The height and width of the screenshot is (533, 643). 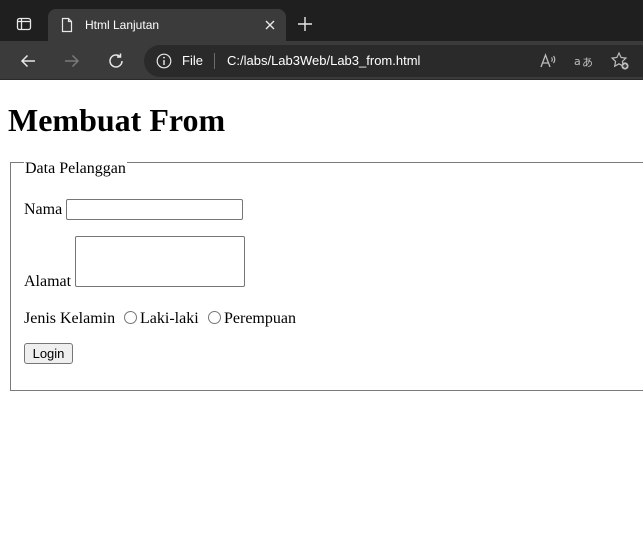 What do you see at coordinates (270, 25) in the screenshot?
I see `close-icon` at bounding box center [270, 25].